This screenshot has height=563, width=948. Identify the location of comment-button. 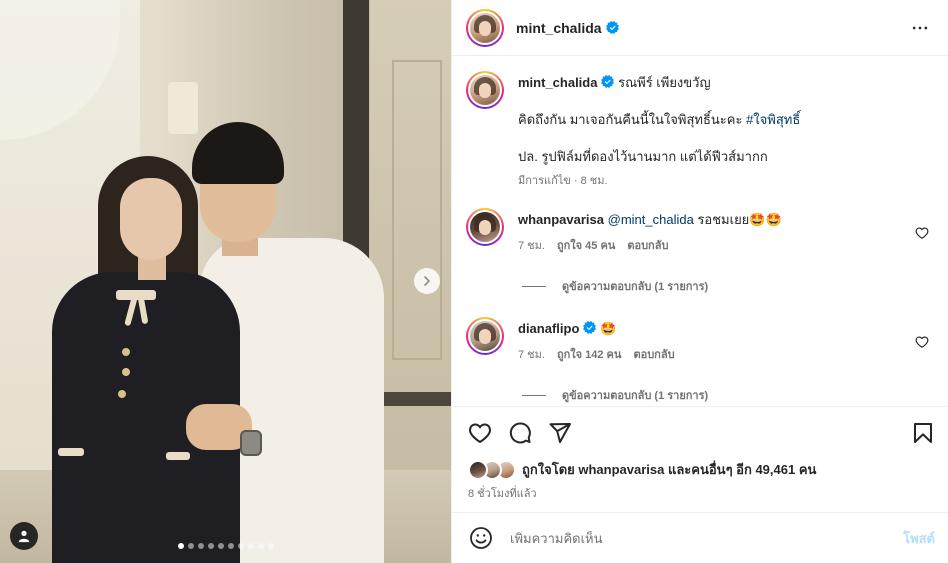
(520, 433).